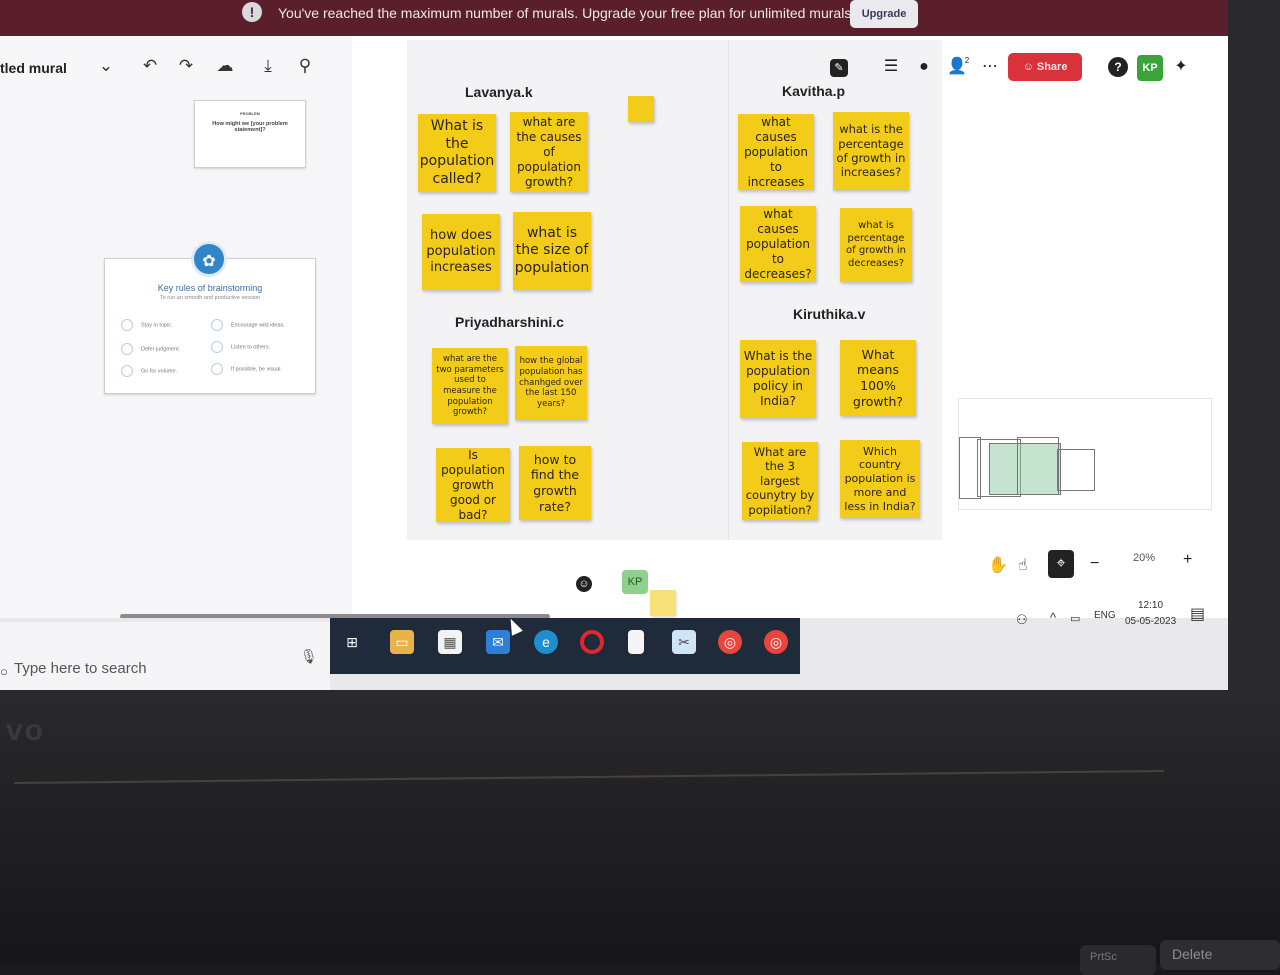 Image resolution: width=1280 pixels, height=975 pixels. Describe the element at coordinates (248, 325) in the screenshot. I see `rule-item: Encourage wild ideas.` at that location.